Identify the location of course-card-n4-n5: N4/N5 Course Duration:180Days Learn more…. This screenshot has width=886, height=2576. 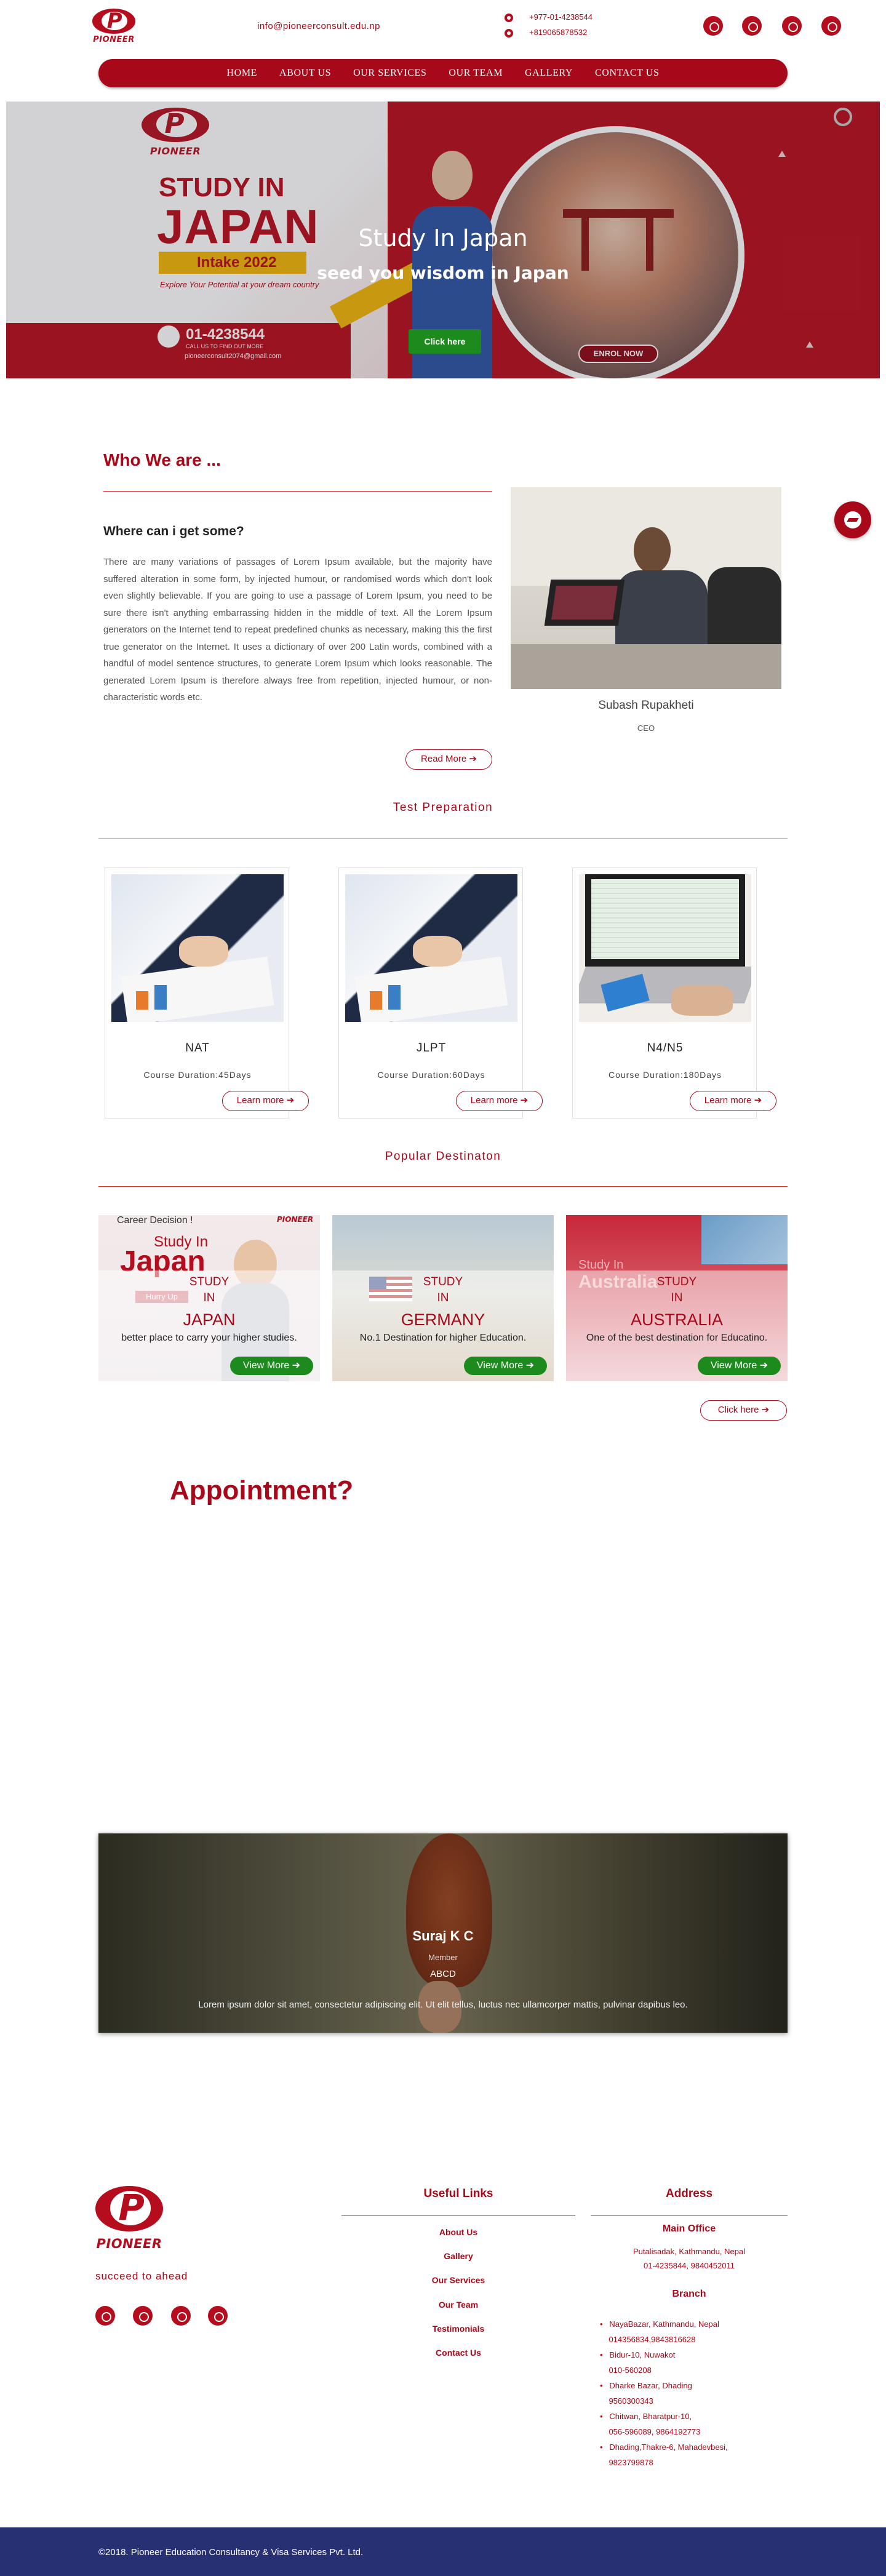
(674, 993).